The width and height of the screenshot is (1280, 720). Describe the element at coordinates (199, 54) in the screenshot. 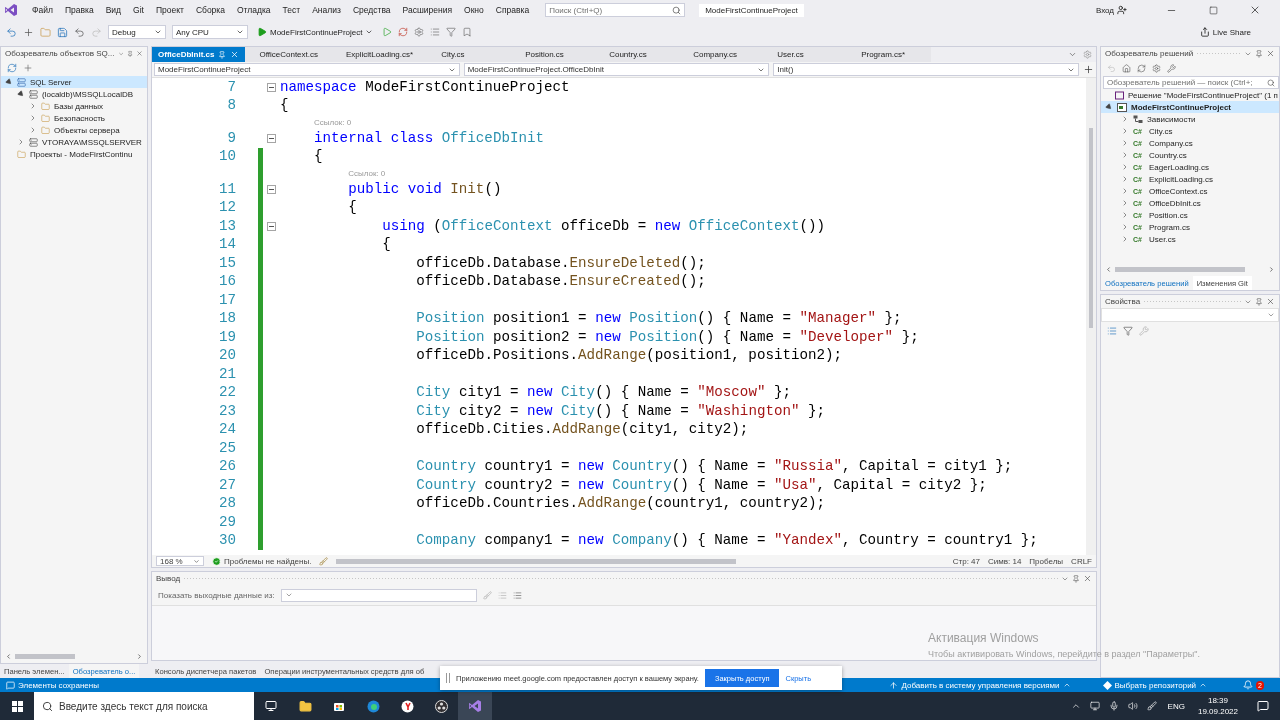

I see `document-tab: OfficeDbInit.cs` at that location.